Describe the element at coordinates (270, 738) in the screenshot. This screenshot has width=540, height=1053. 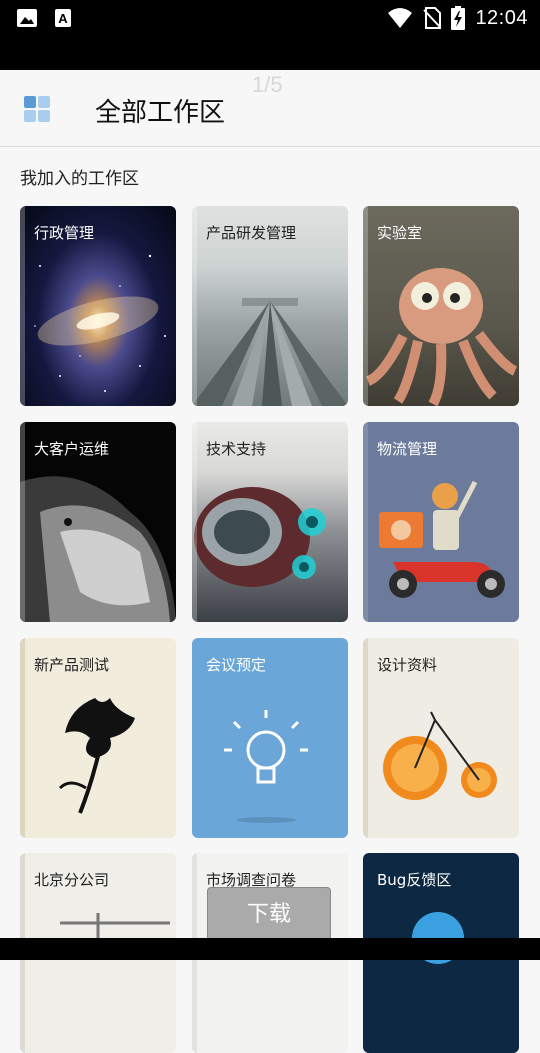
I see `workspace-tile-meeting-booking: 会议预定` at that location.